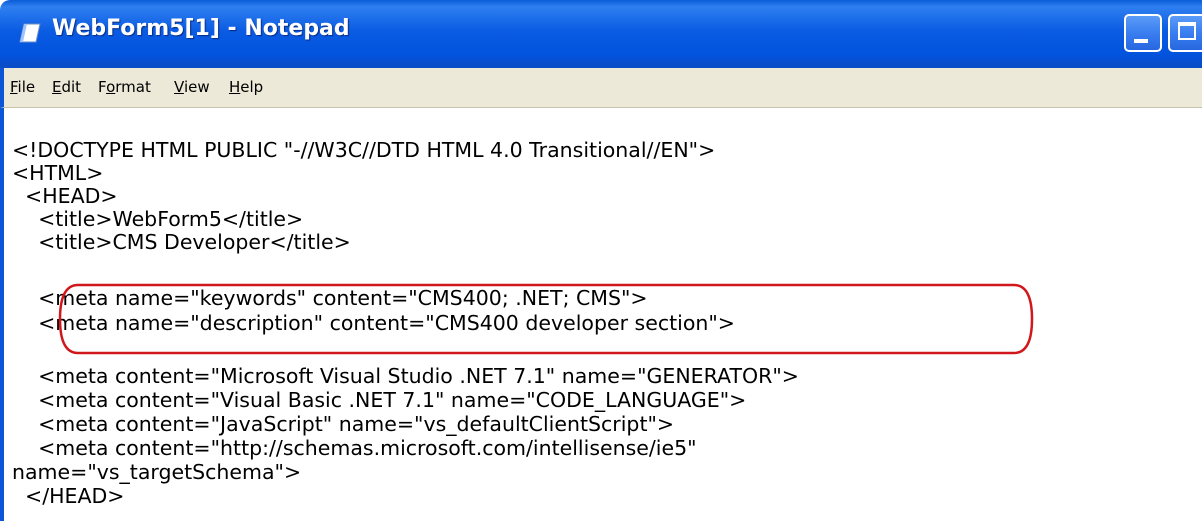 This screenshot has height=521, width=1202. Describe the element at coordinates (68, 496) in the screenshot. I see `code-line: </HEAD>` at that location.